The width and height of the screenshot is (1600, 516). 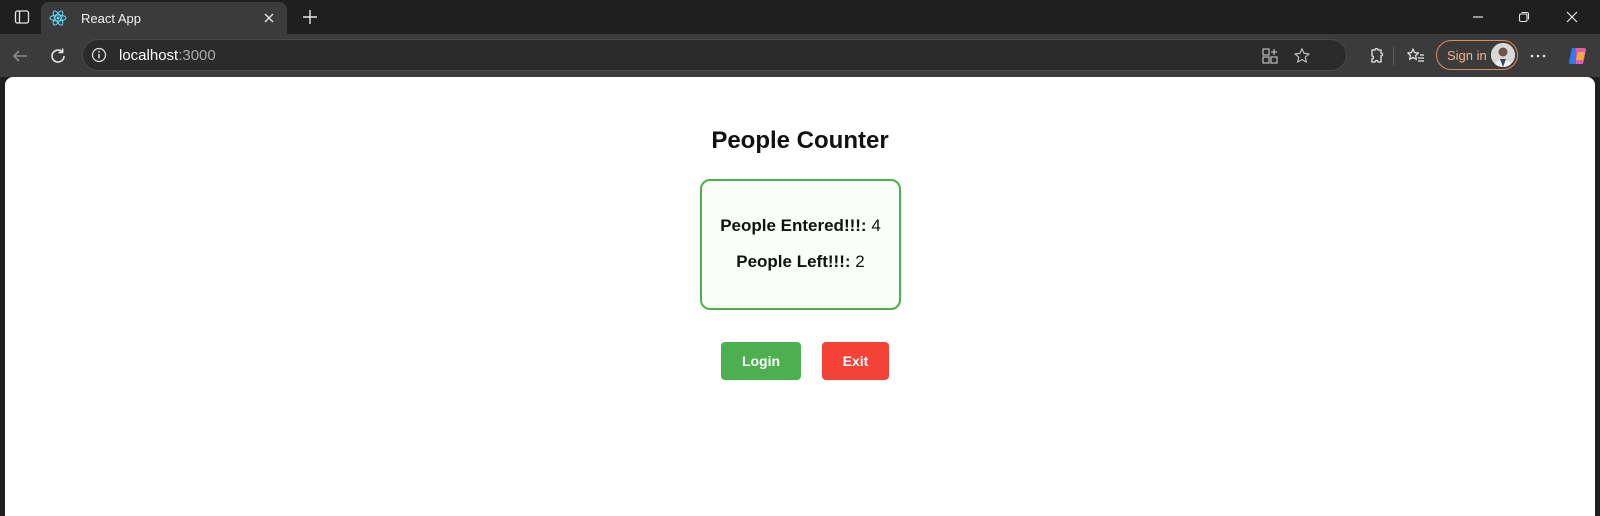 I want to click on reload-icon, so click(x=58, y=56).